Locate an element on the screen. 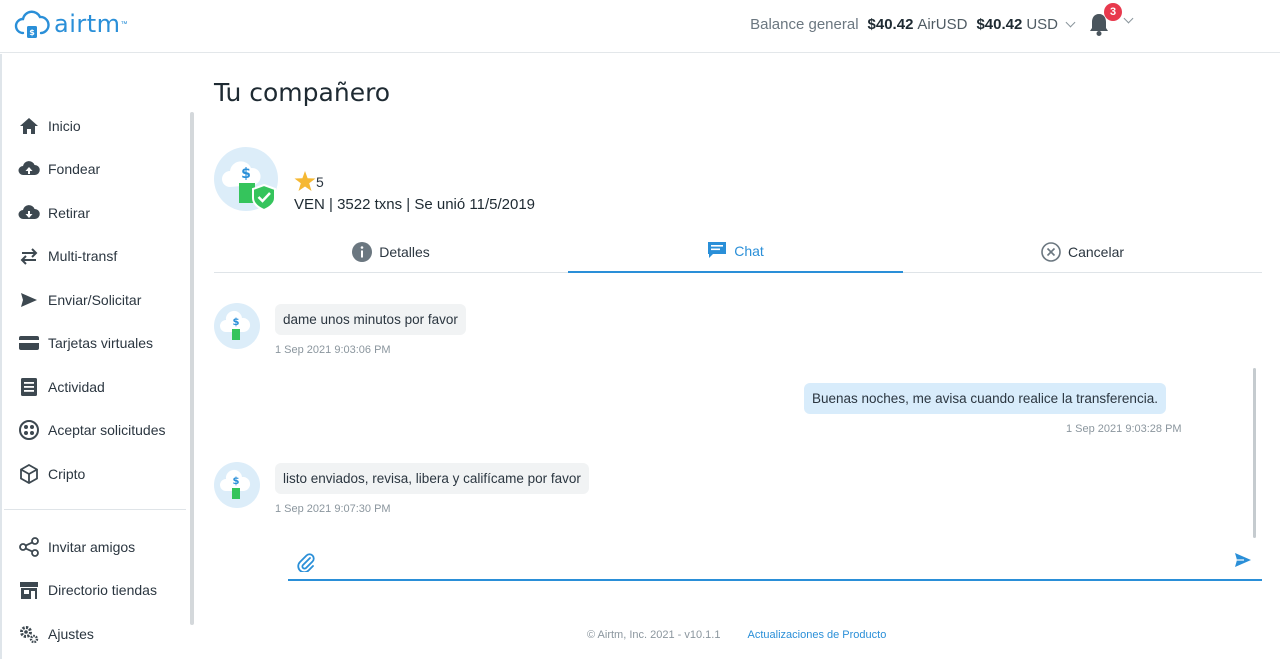 The width and height of the screenshot is (1280, 659). sidebar-item-label: Retirar is located at coordinates (69, 212).